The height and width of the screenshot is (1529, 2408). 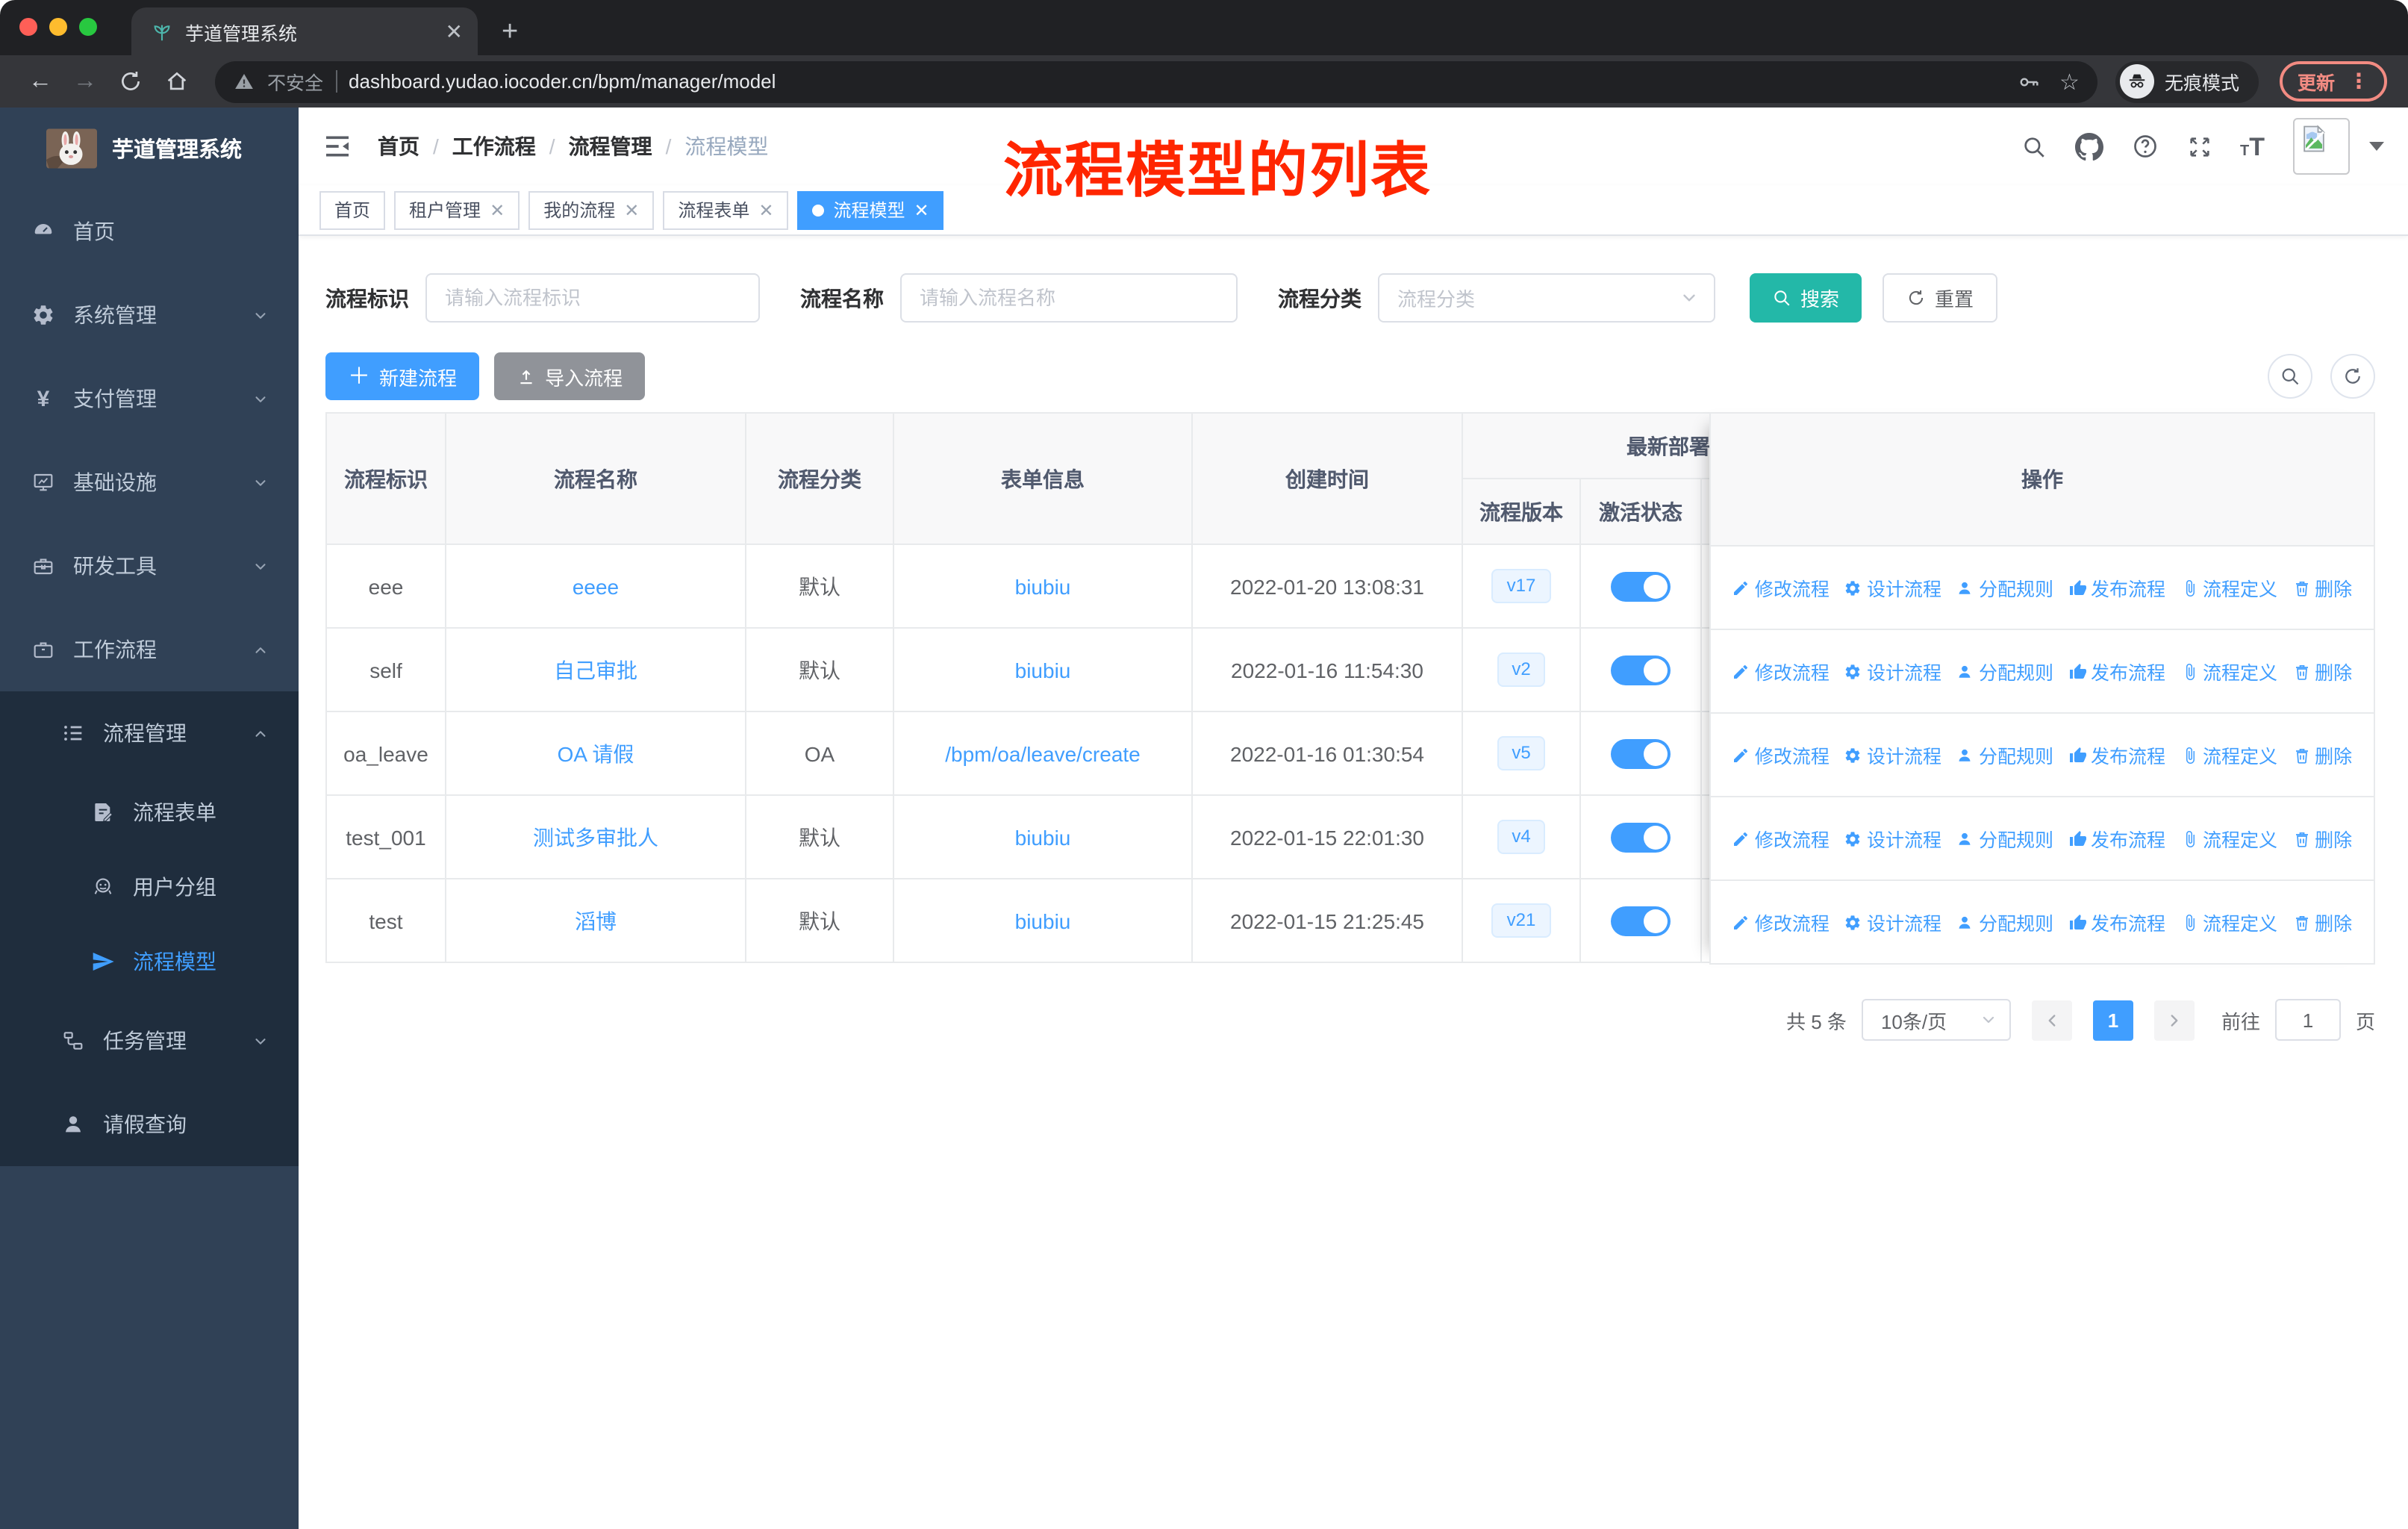 What do you see at coordinates (149, 649) in the screenshot?
I see `sidebar-item-5: 工作流程` at bounding box center [149, 649].